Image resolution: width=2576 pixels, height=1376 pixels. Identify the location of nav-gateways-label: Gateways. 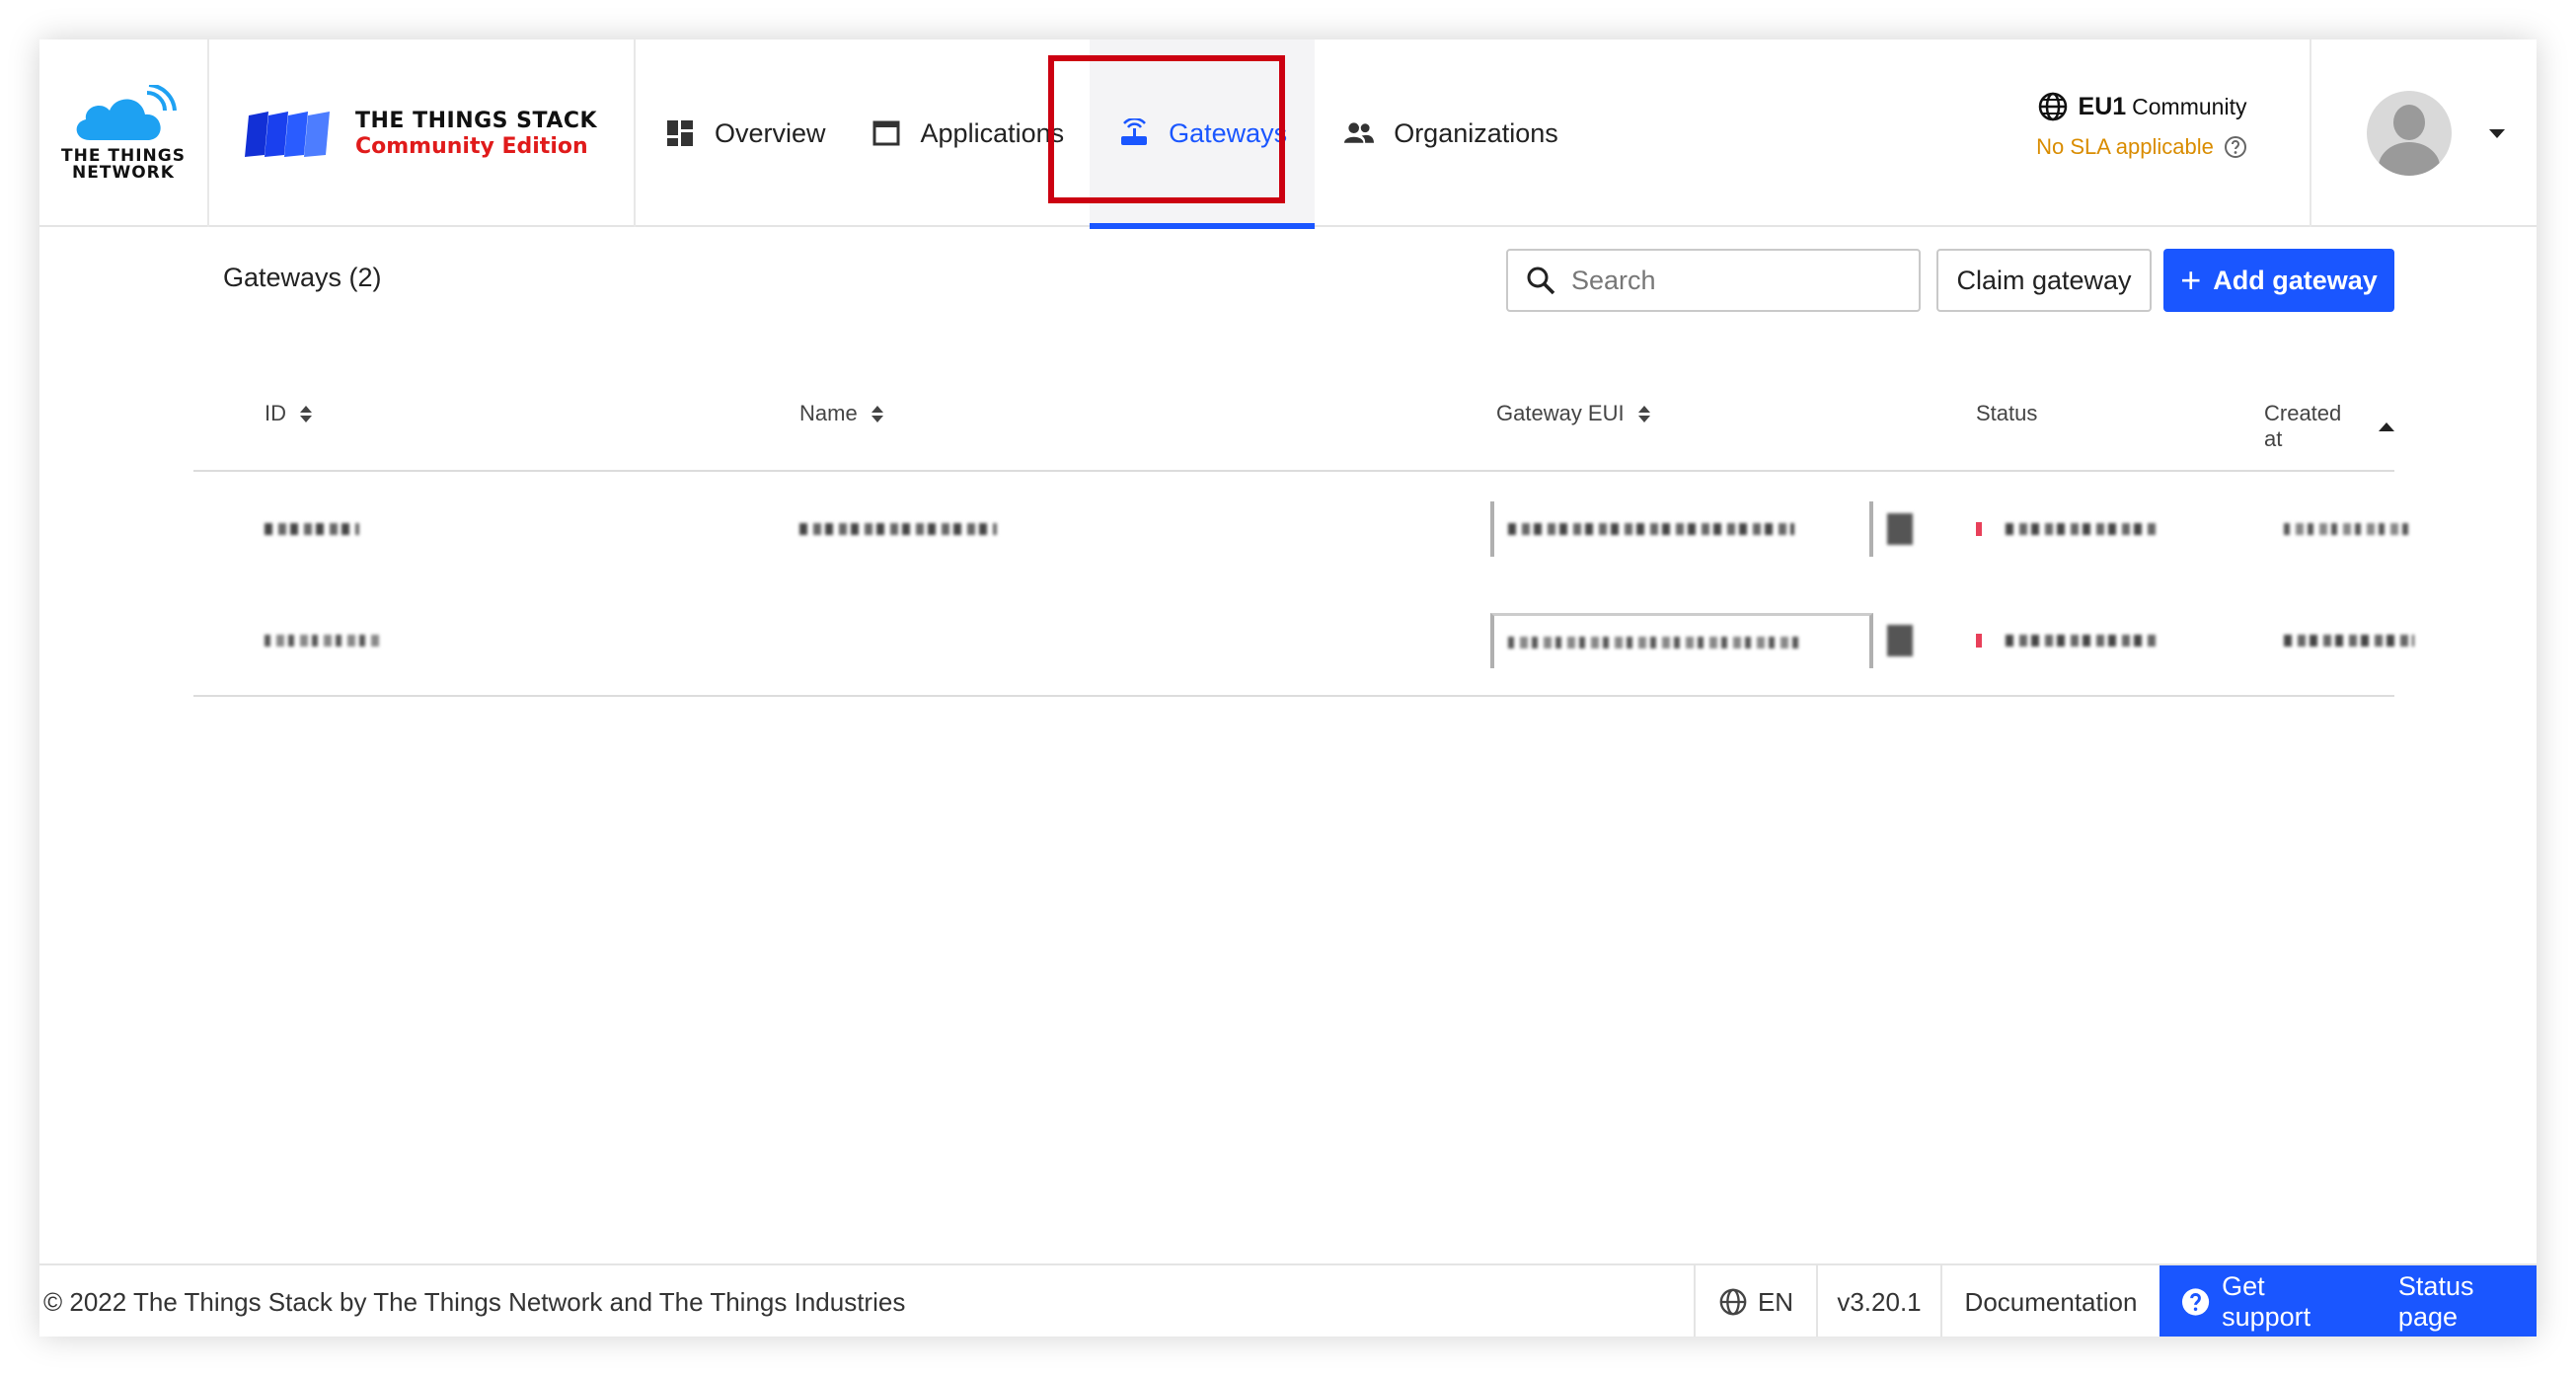
(1228, 132).